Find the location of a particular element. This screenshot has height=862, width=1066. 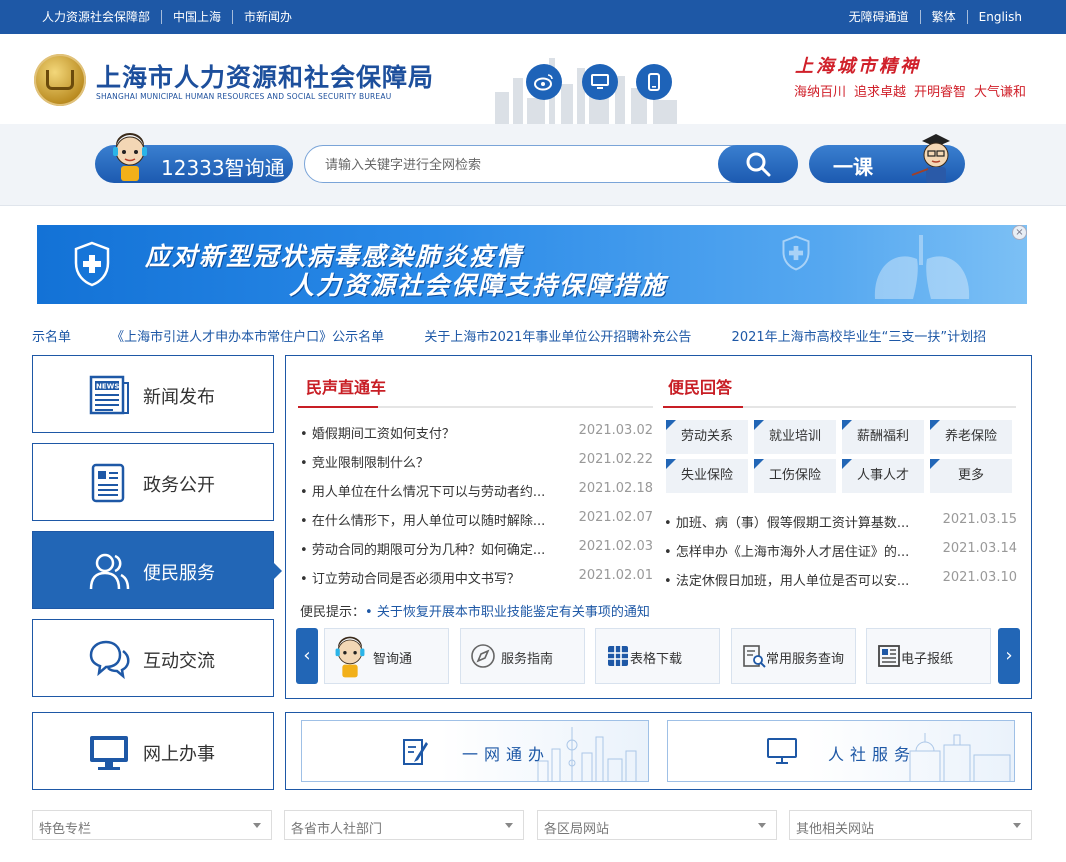

bund-building-icon is located at coordinates (960, 757).